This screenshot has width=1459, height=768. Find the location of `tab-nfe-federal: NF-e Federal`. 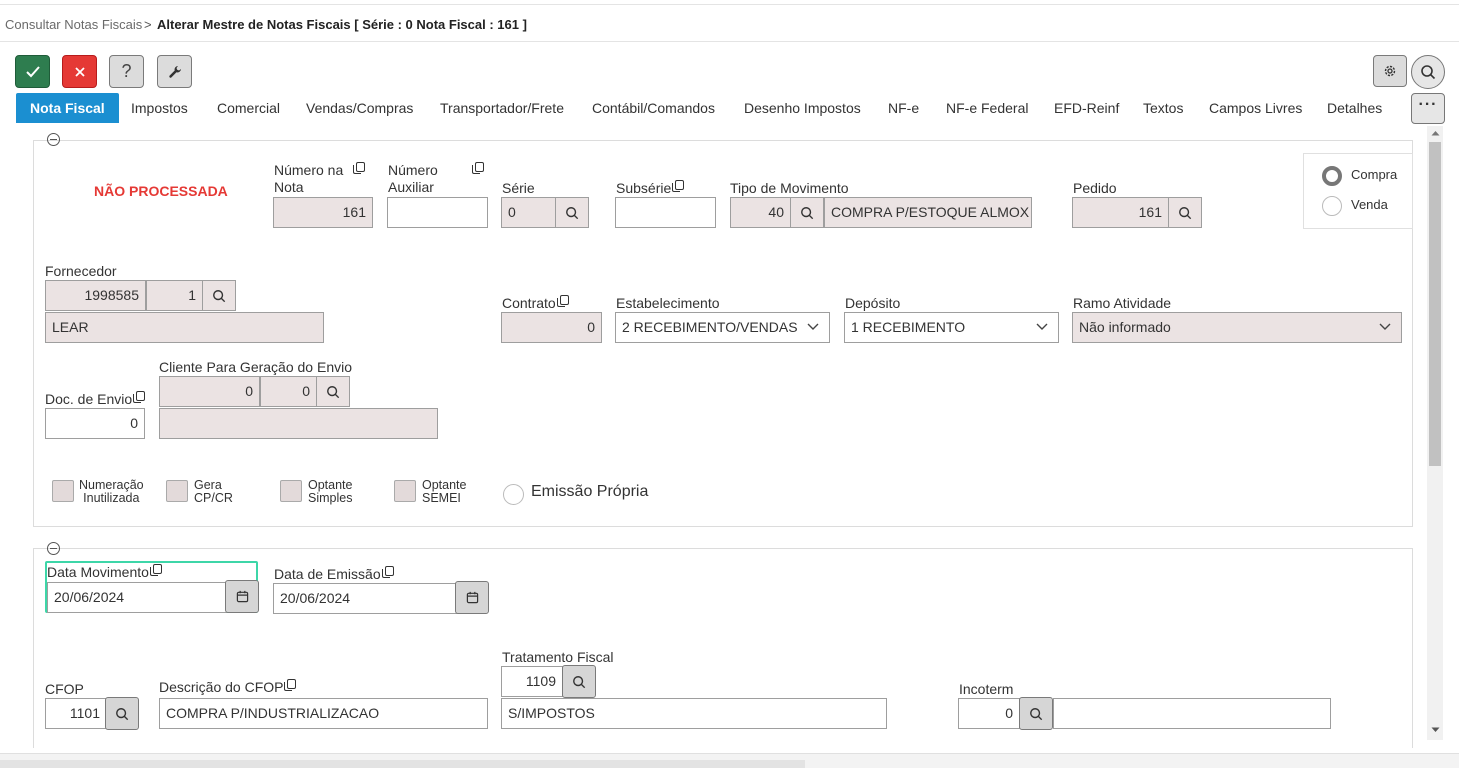

tab-nfe-federal: NF-e Federal is located at coordinates (987, 108).